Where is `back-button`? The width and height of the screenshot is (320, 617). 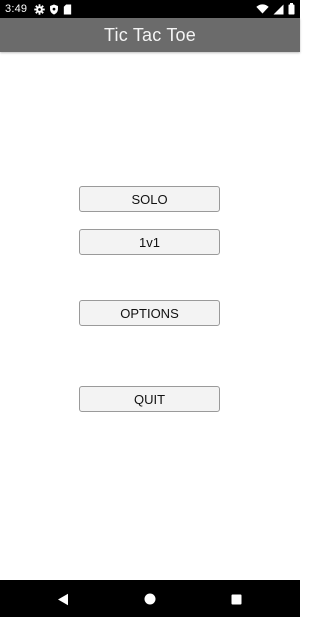
back-button is located at coordinates (63, 599).